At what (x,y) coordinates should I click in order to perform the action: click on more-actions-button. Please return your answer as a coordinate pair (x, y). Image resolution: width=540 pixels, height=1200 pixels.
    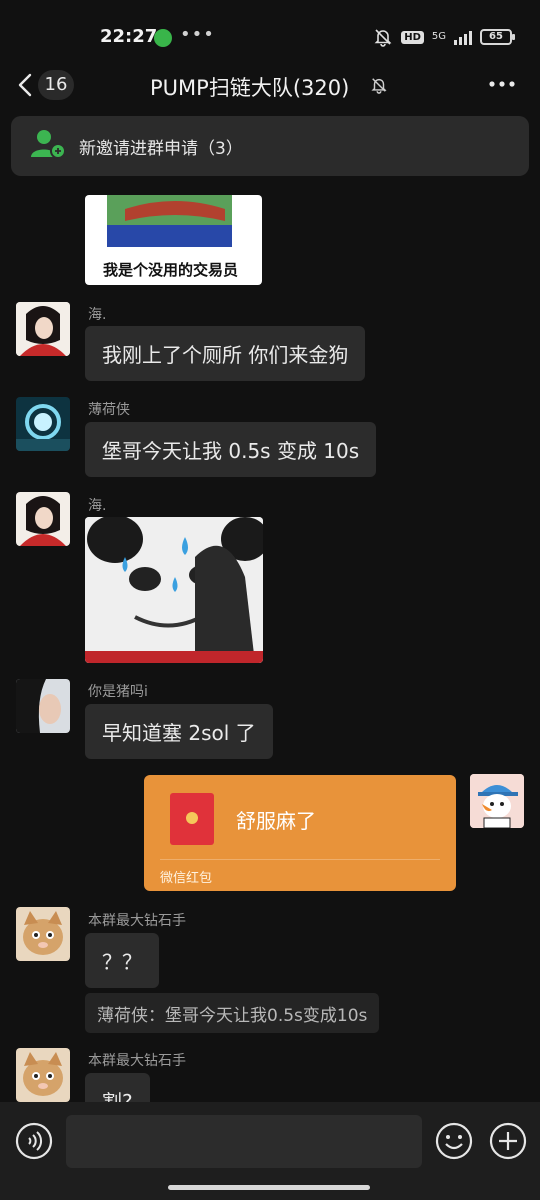
    Looking at the image, I should click on (508, 1143).